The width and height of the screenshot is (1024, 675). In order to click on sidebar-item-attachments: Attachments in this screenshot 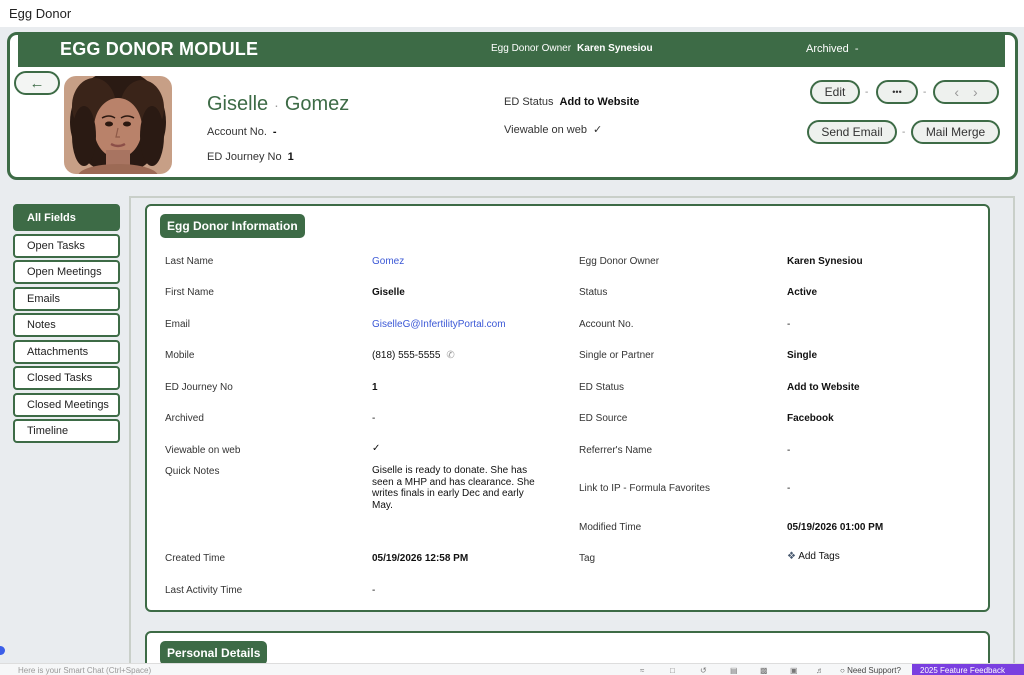, I will do `click(66, 351)`.